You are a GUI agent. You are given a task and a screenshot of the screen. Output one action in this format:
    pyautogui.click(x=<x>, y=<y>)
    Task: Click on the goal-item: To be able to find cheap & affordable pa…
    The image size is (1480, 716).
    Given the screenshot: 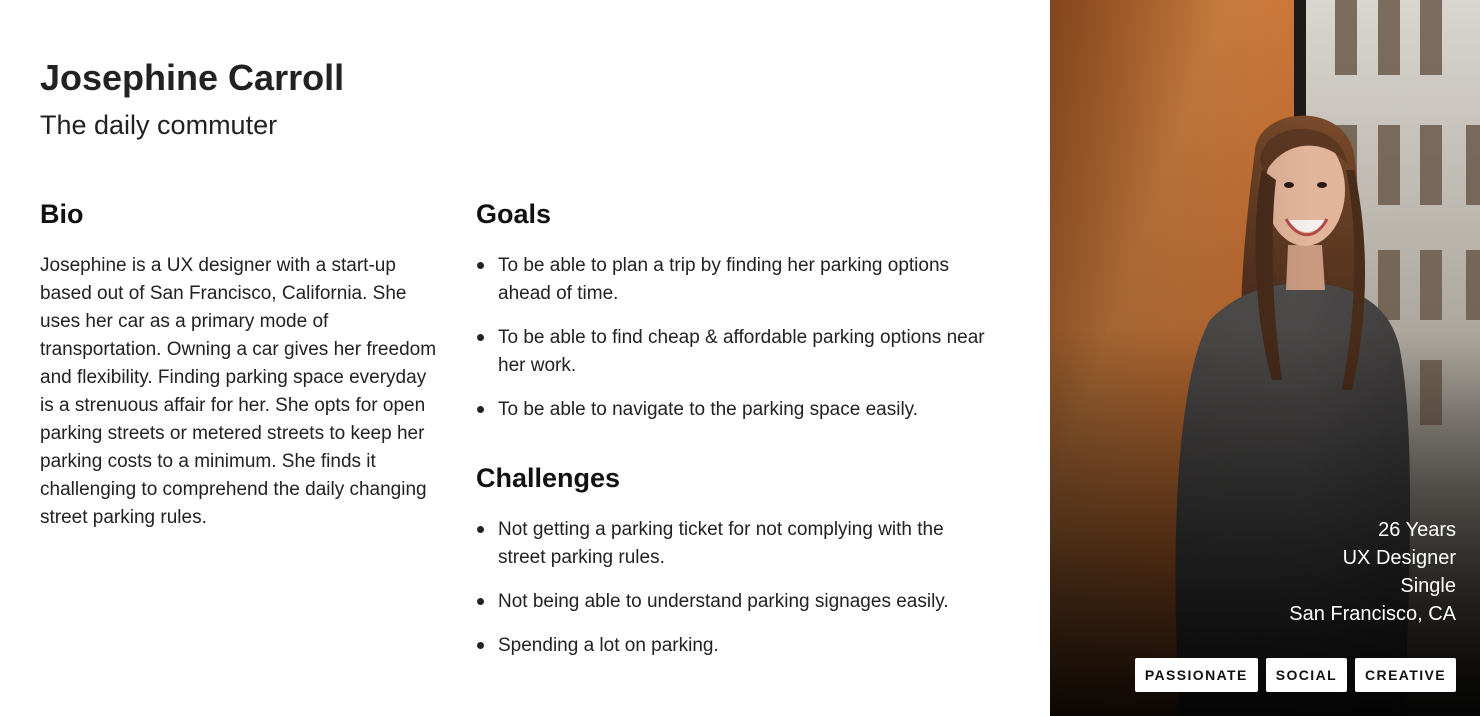 What is the action you would take?
    pyautogui.click(x=736, y=352)
    